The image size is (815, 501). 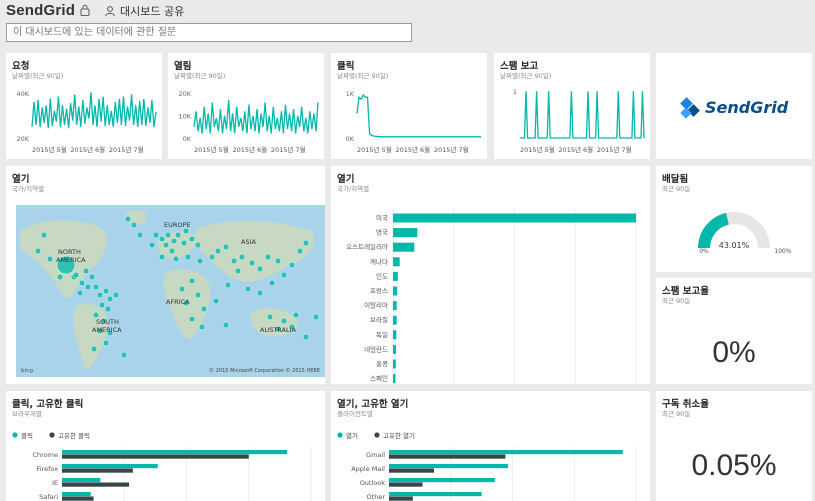 I want to click on map-label-south-america-1: SOUTH, so click(x=107, y=322).